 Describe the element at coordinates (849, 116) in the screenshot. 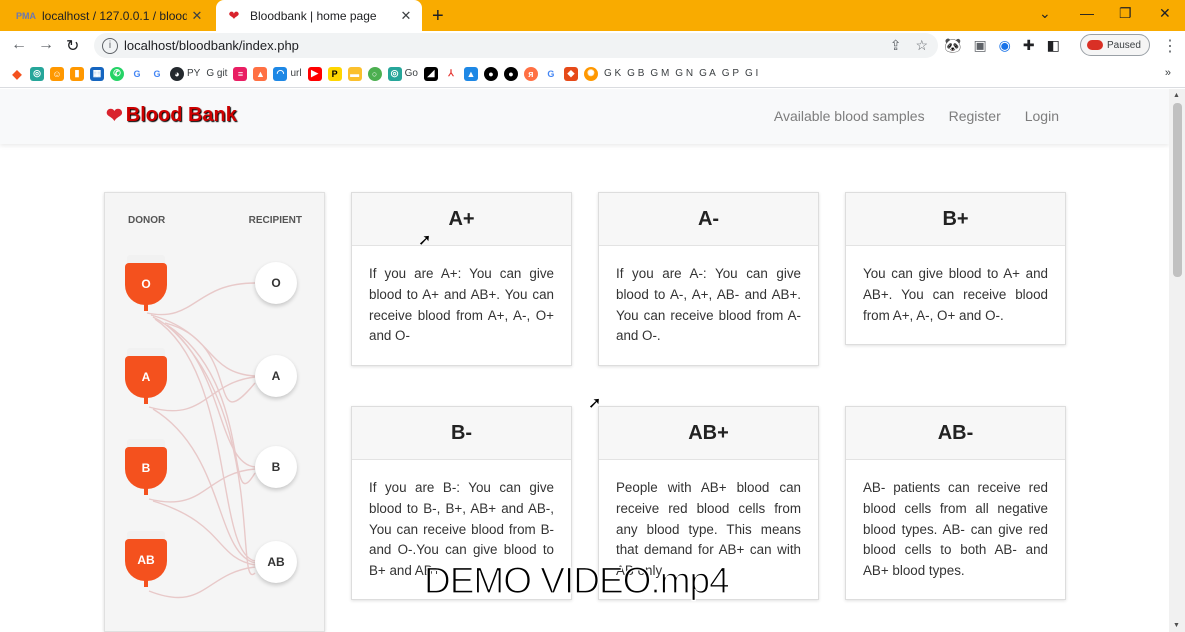

I see `nav-available-blood-samples: Available blood samples` at that location.